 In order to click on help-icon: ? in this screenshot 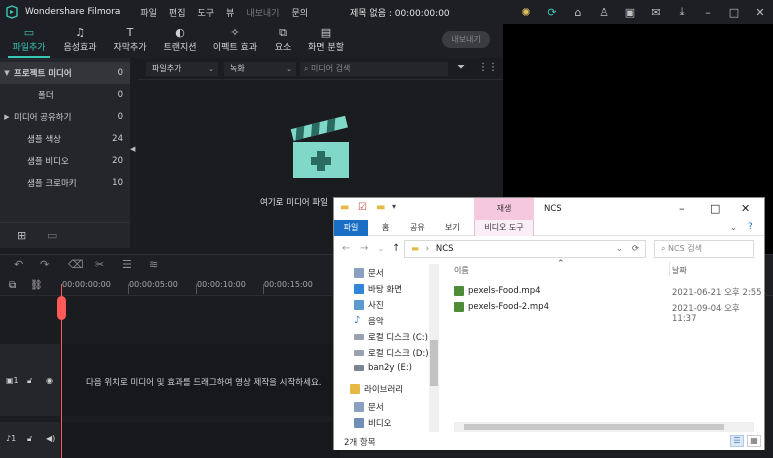, I will do `click(750, 227)`.